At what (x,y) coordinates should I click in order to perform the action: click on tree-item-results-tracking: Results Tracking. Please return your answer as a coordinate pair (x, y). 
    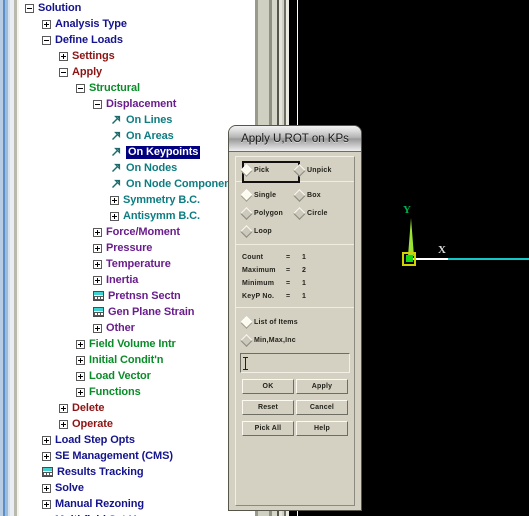
    Looking at the image, I should click on (135, 472).